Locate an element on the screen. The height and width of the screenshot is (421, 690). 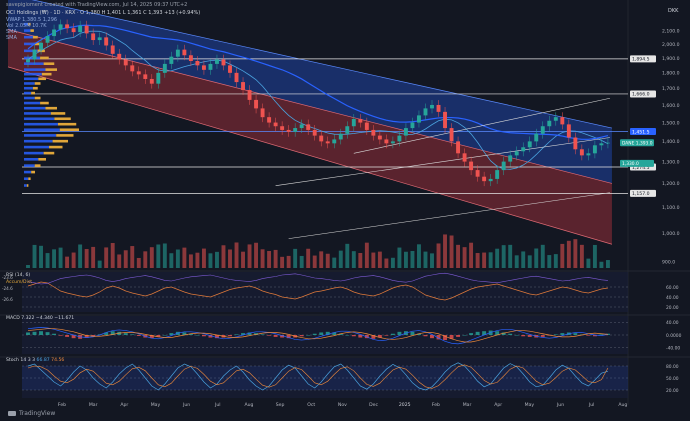
rsi-legend: RSI (14, 6) is located at coordinates (18, 275).